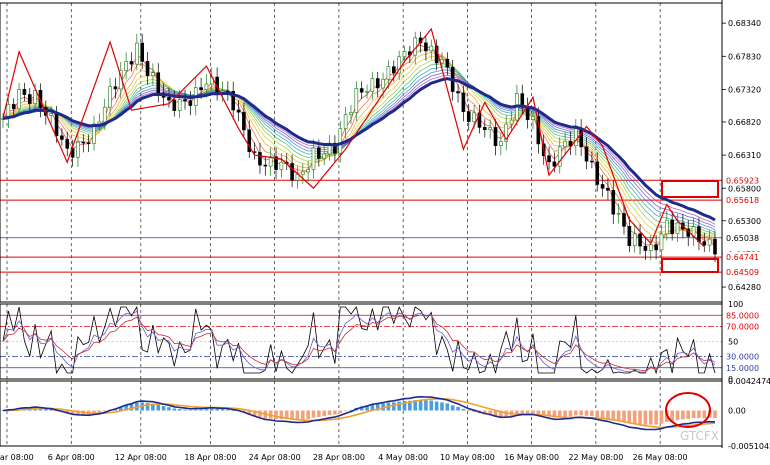 This screenshot has height=465, width=770. Describe the element at coordinates (744, 287) in the screenshot. I see `price-tick-label: 0.64280` at that location.